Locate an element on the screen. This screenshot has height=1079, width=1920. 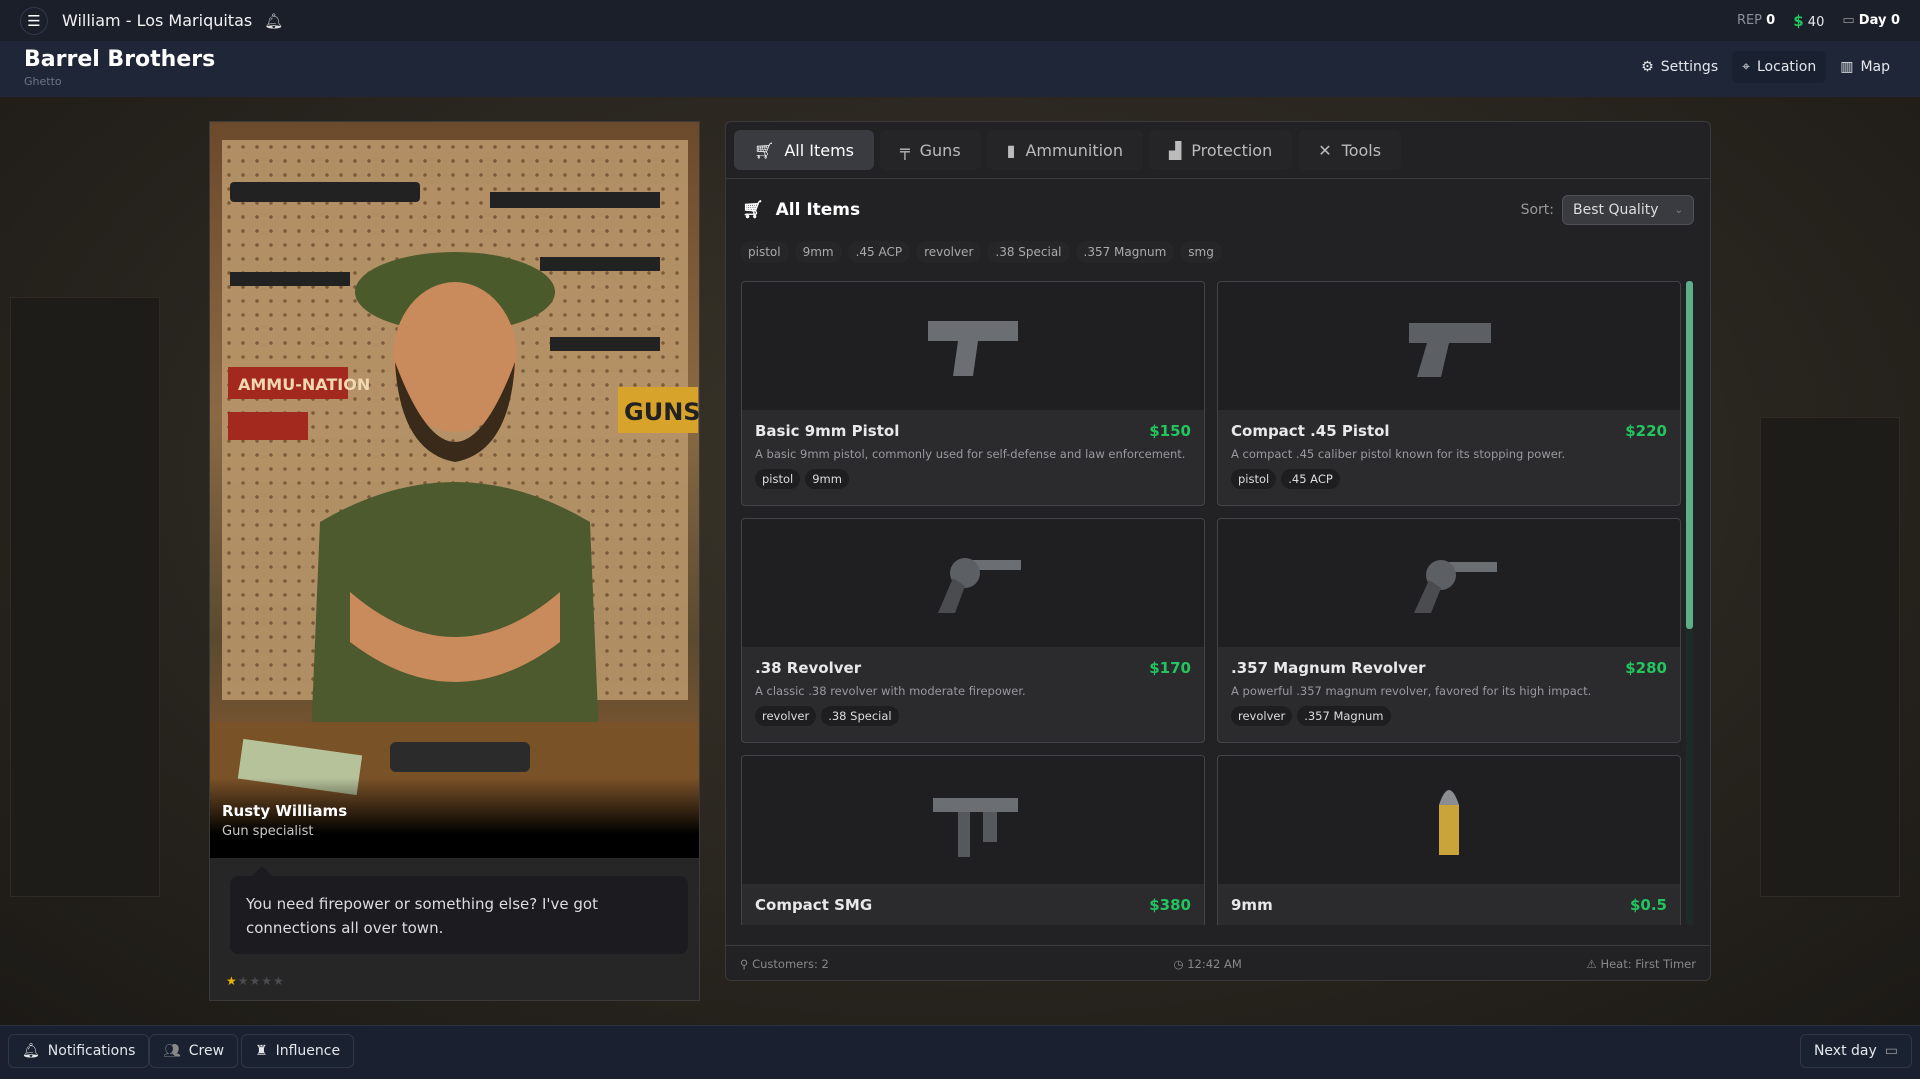
npc-rating: ★★★★★ is located at coordinates (255, 981).